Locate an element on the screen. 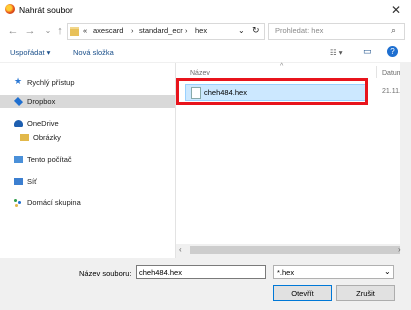 Image resolution: width=411 pixels, height=310 pixels. back-button: ← is located at coordinates (13, 31).